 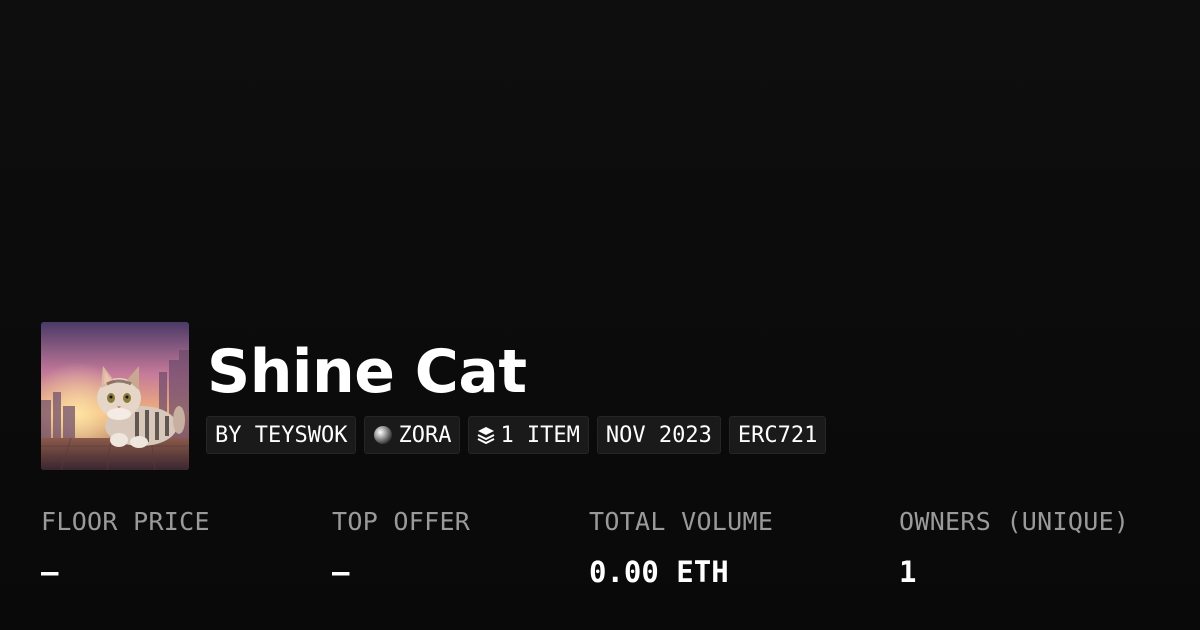 I want to click on top-offer-value: –, so click(x=341, y=572).